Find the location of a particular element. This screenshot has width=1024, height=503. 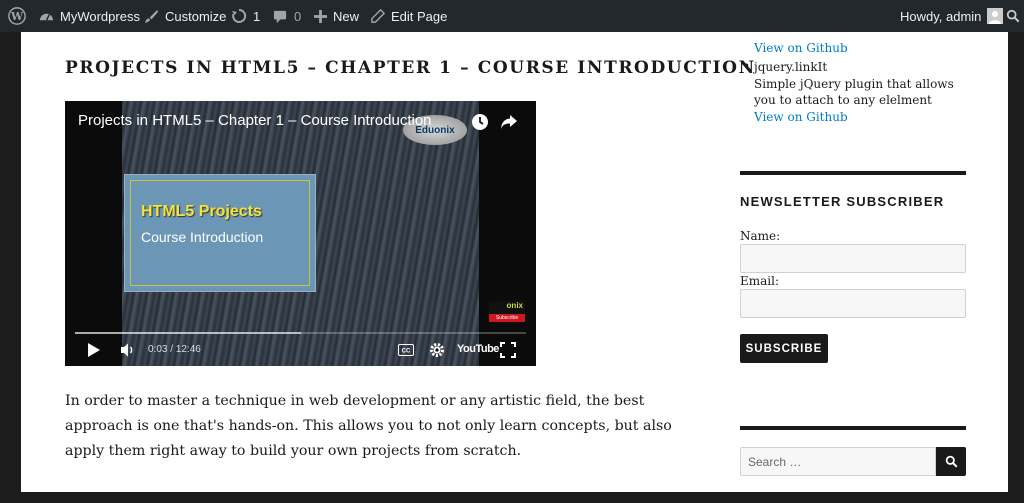

progress-bar is located at coordinates (300, 333).